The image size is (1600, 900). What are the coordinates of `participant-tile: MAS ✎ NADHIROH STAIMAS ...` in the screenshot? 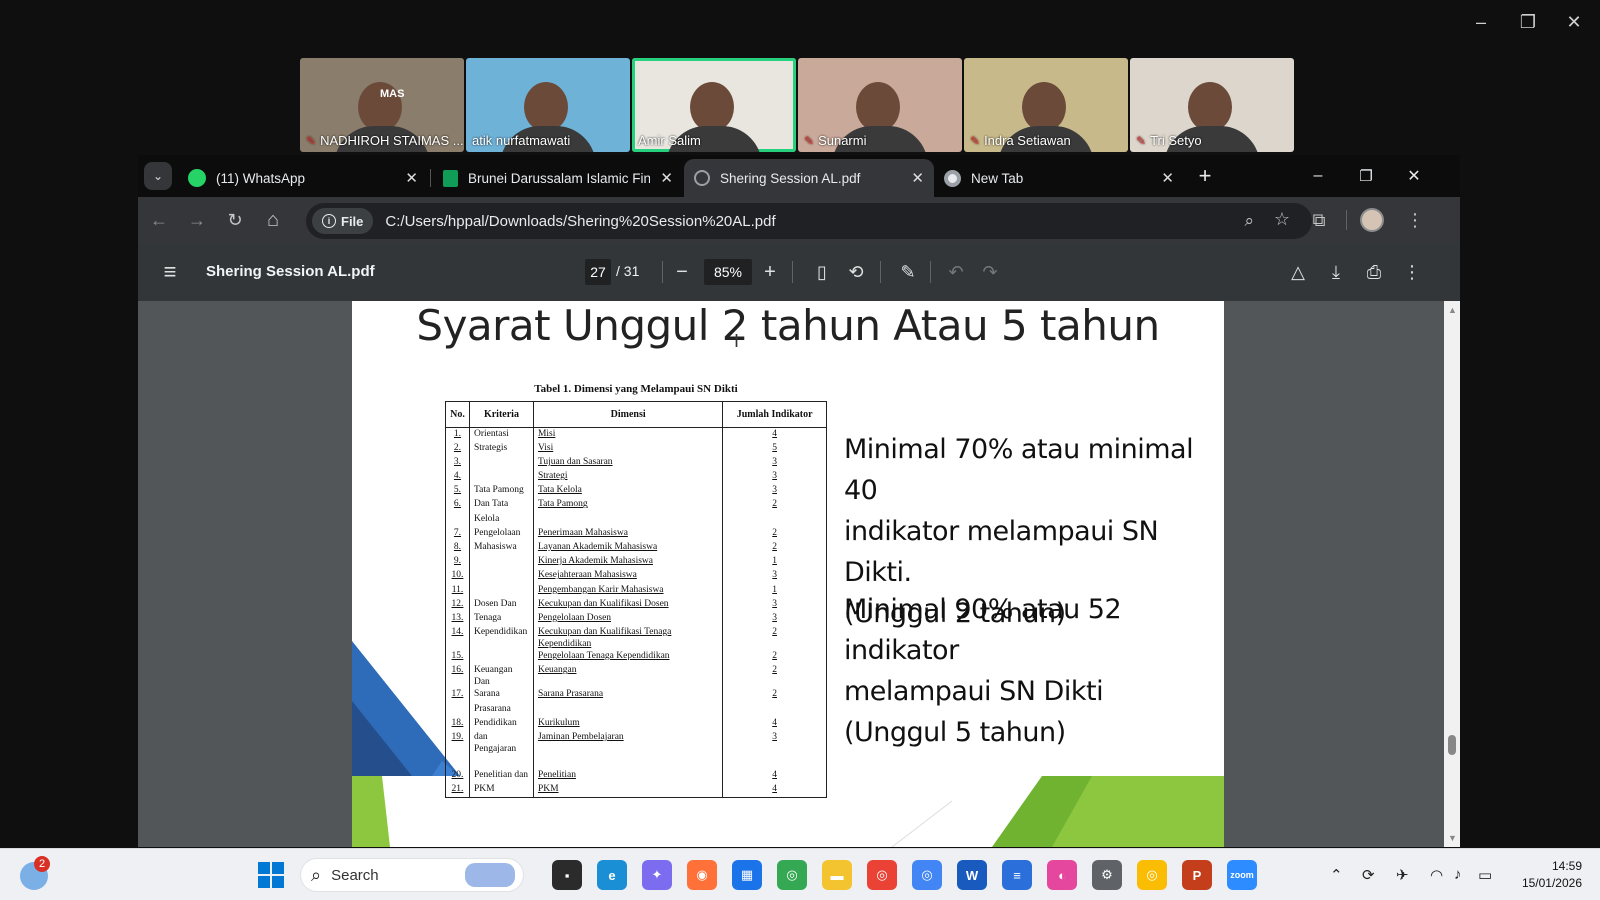 It's located at (382, 105).